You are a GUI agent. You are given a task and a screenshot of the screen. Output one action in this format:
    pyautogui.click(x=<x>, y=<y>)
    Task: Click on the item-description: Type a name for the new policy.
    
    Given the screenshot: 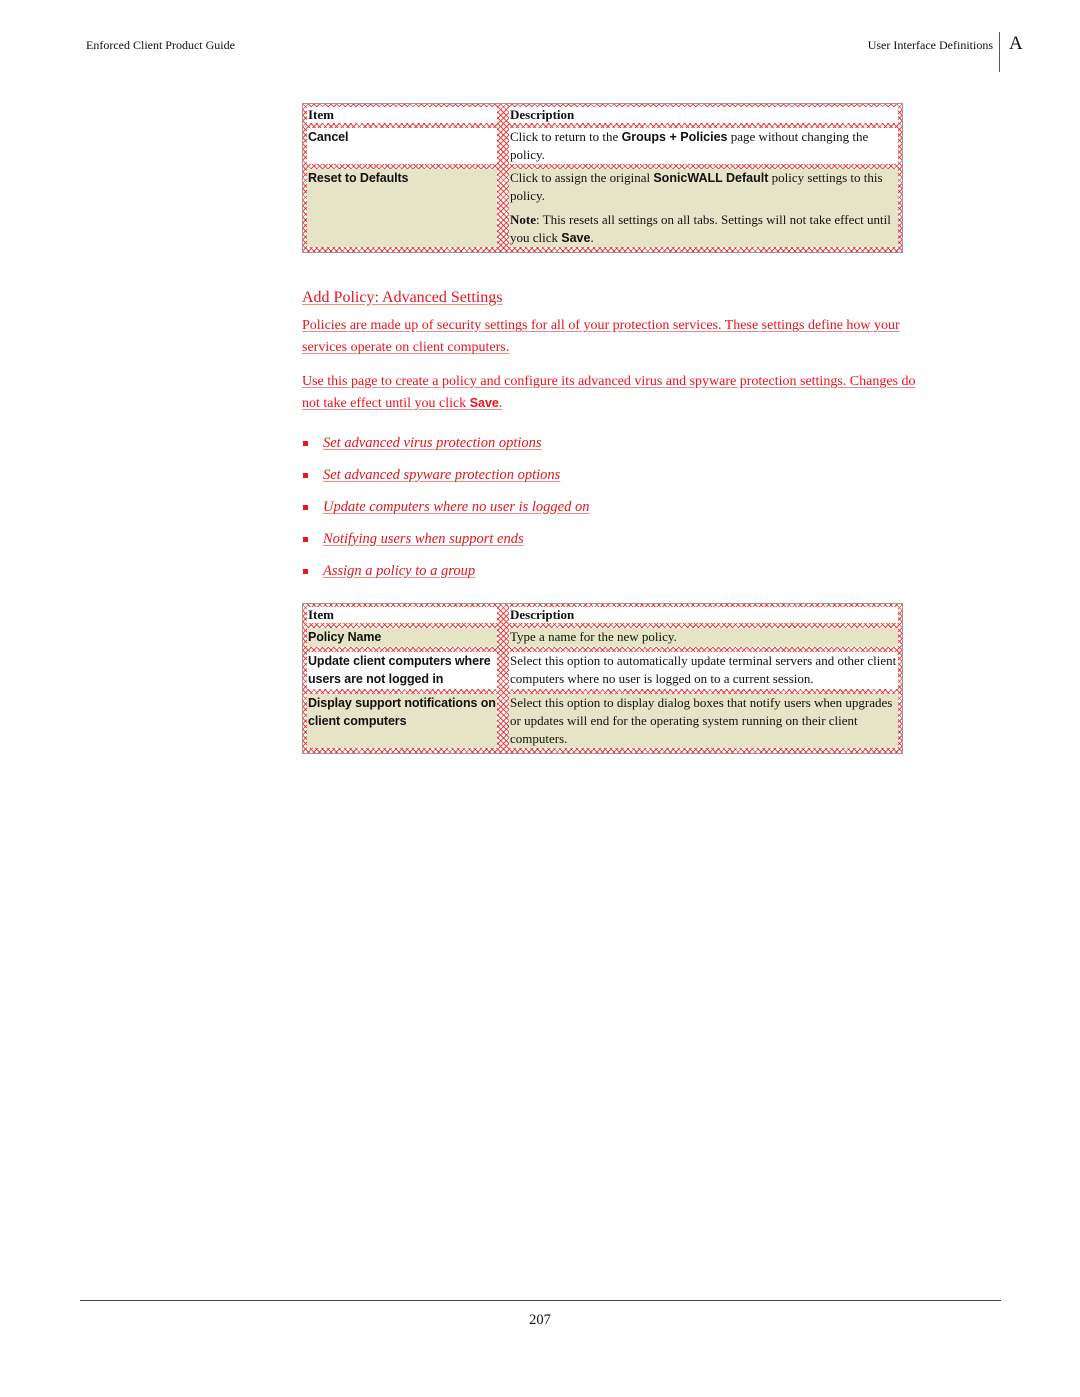 What is the action you would take?
    pyautogui.click(x=703, y=637)
    